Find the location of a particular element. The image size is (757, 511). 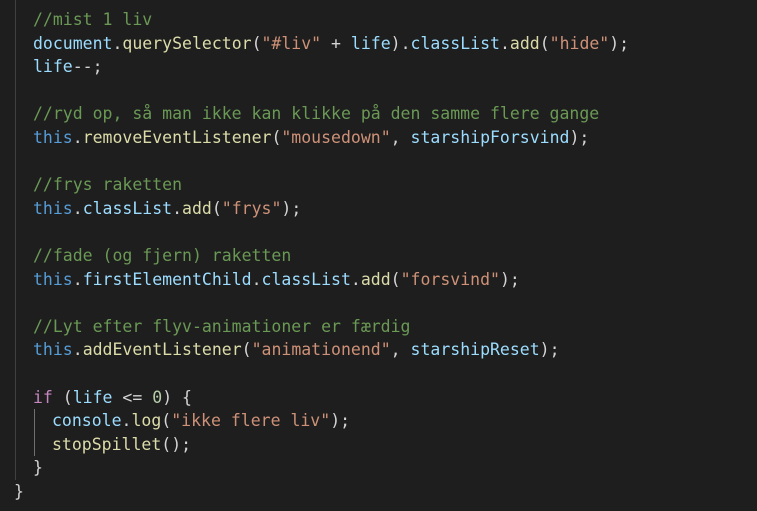

code-line: console.log("ikke flere liv"); is located at coordinates (201, 421).